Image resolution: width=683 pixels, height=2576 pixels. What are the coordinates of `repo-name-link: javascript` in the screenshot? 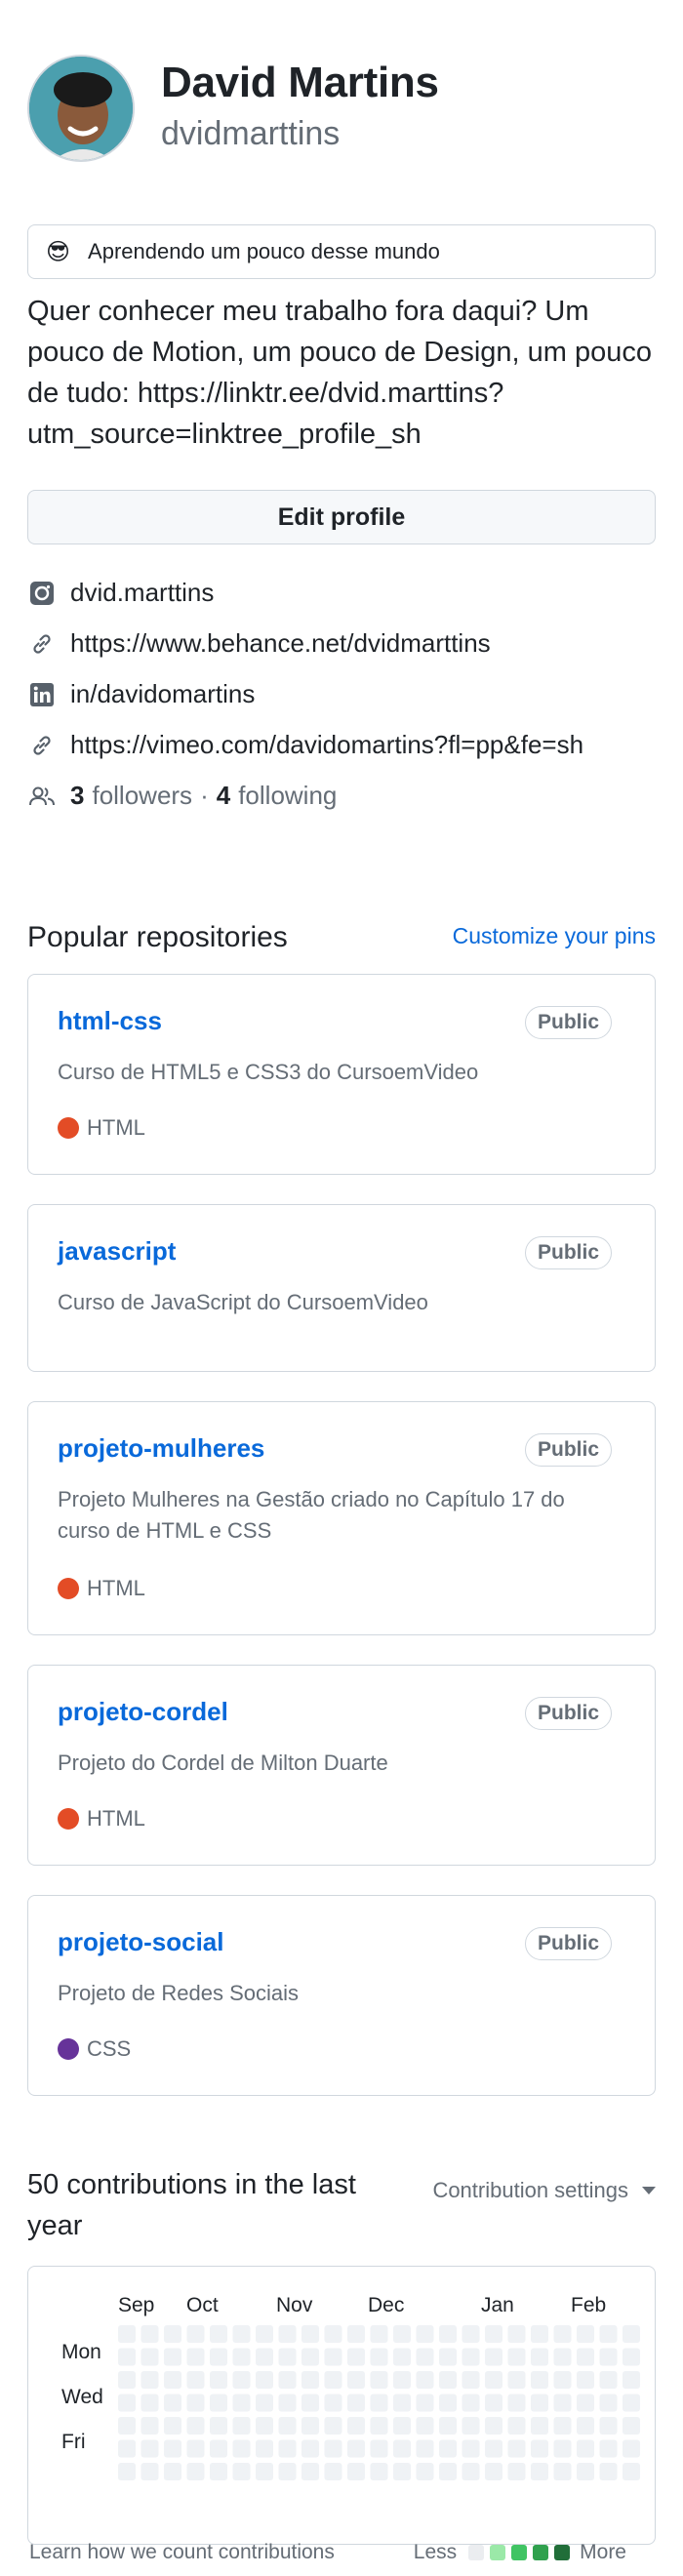 It's located at (117, 1251).